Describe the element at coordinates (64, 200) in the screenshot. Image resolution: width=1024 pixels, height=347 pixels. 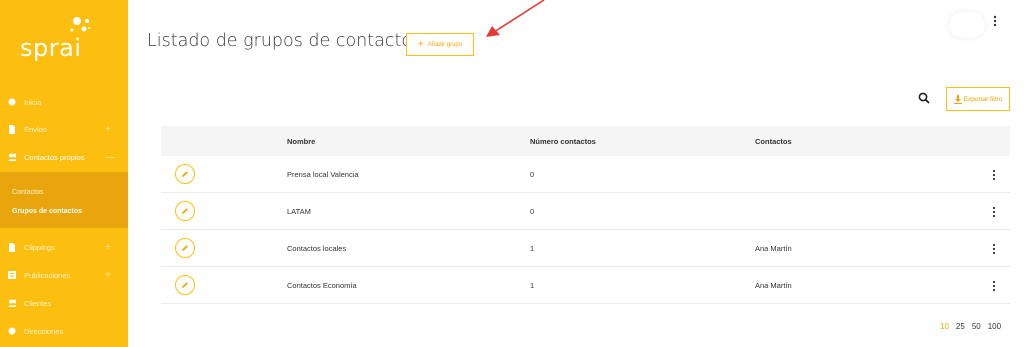
I see `submenu-contactos: Contactos Grupos de contactos` at that location.